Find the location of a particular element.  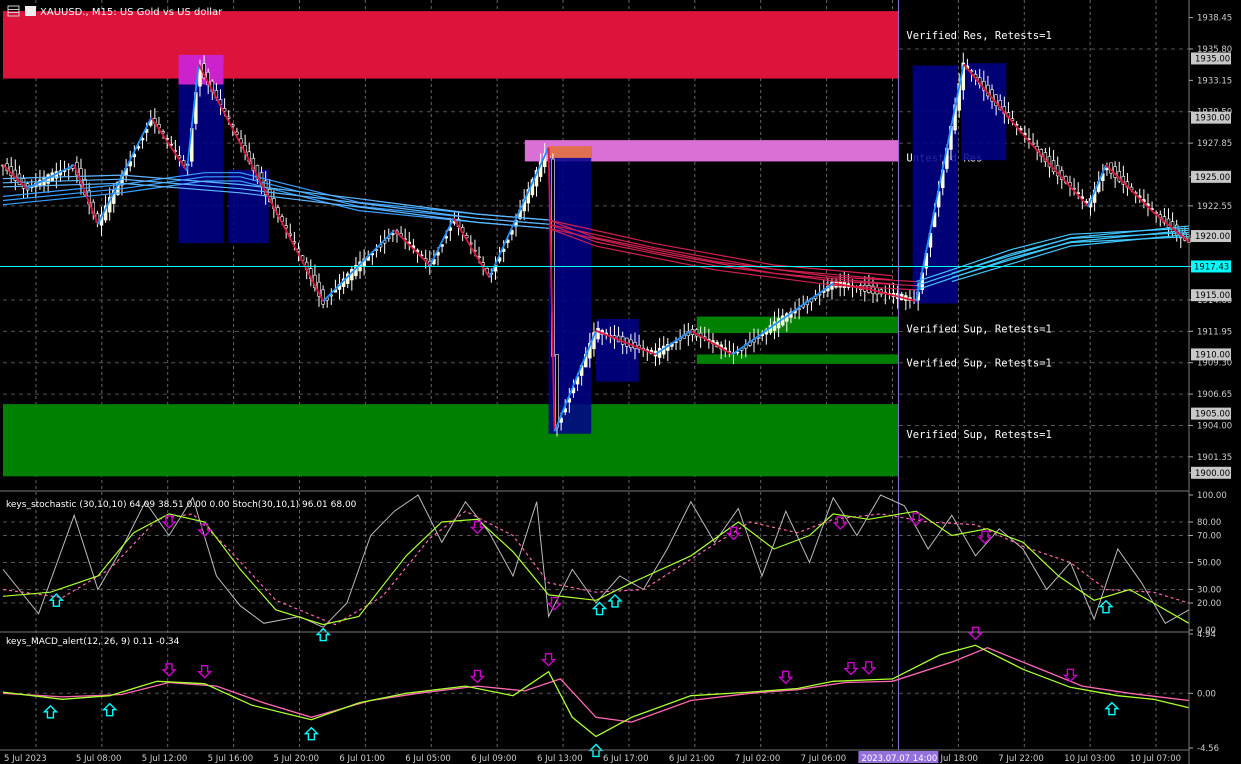

price-level-tag-label: 1920.00 is located at coordinates (1212, 237).